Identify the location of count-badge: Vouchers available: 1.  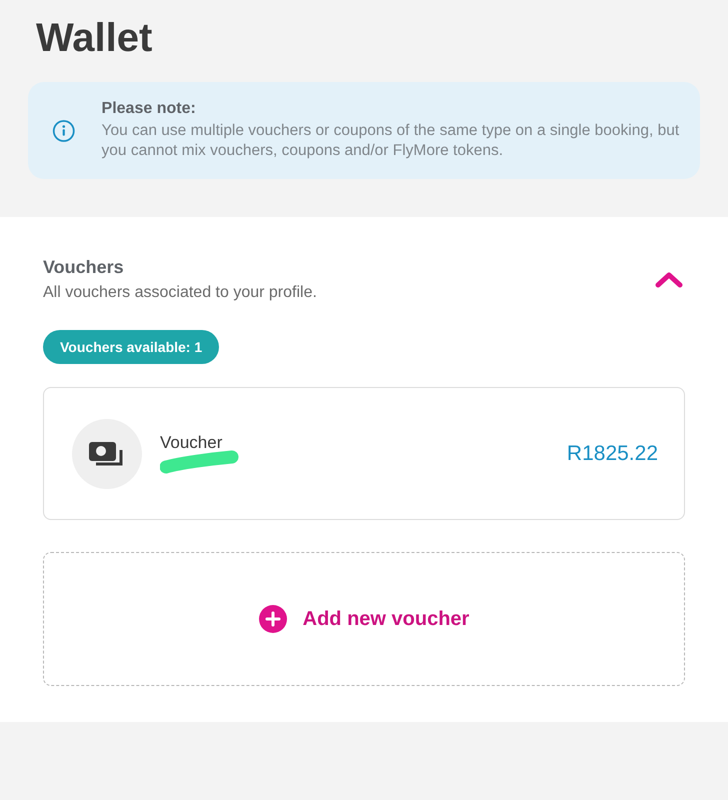
(131, 347).